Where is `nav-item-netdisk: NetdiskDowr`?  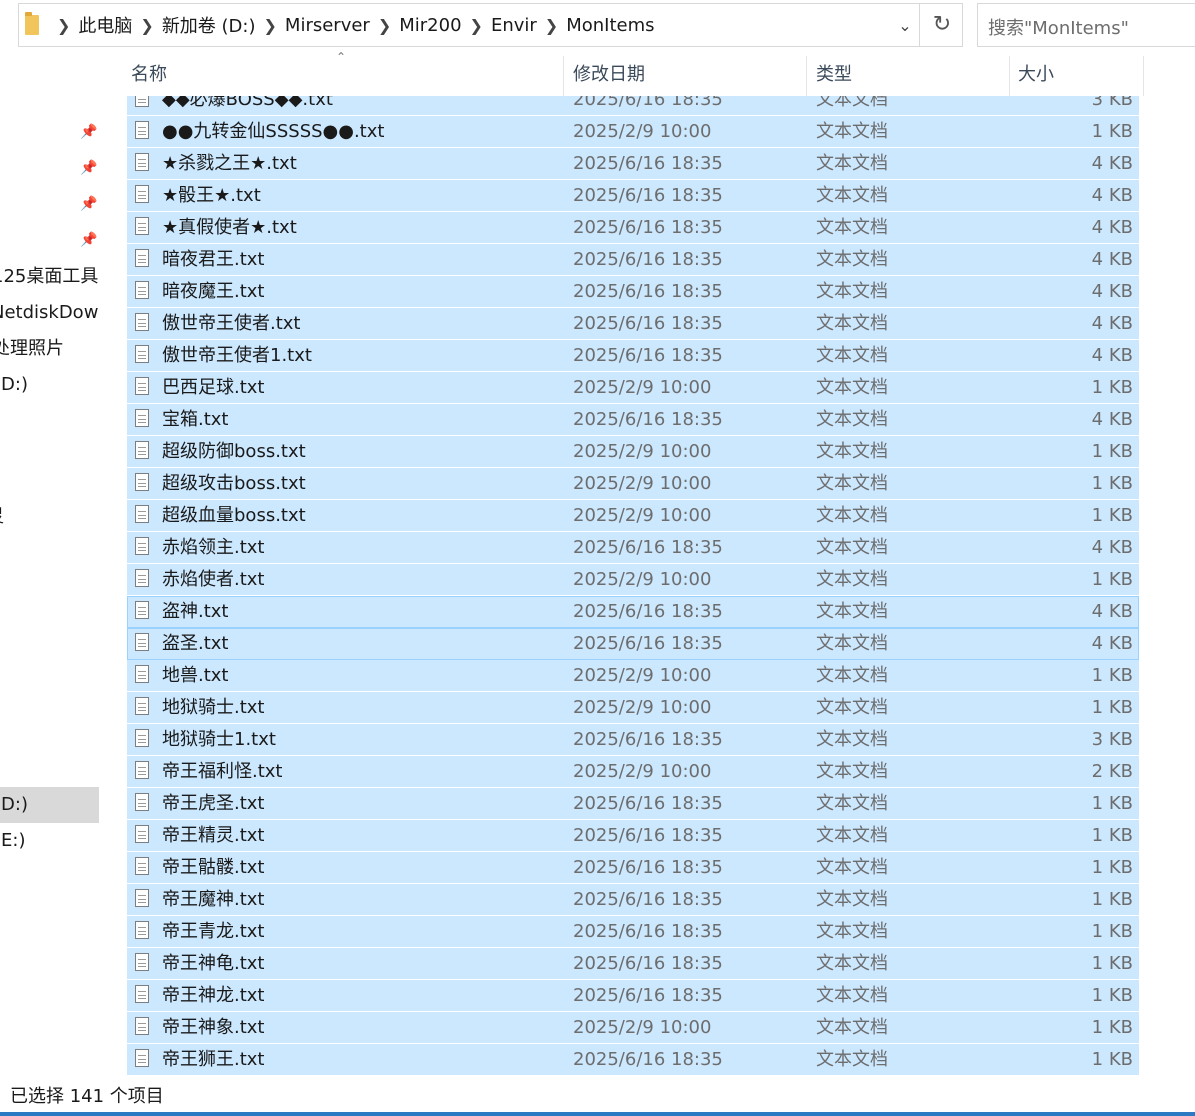
nav-item-netdisk: NetdiskDowr is located at coordinates (50, 313).